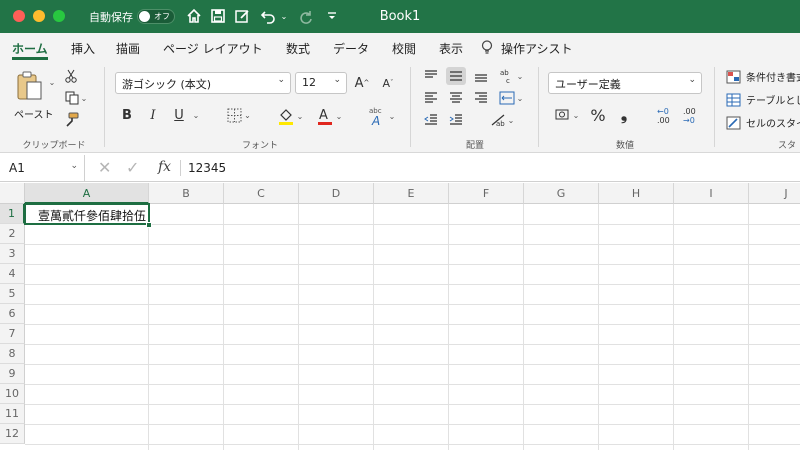 Image resolution: width=800 pixels, height=450 pixels. What do you see at coordinates (12, 314) in the screenshot?
I see `row-header-6: 6` at bounding box center [12, 314].